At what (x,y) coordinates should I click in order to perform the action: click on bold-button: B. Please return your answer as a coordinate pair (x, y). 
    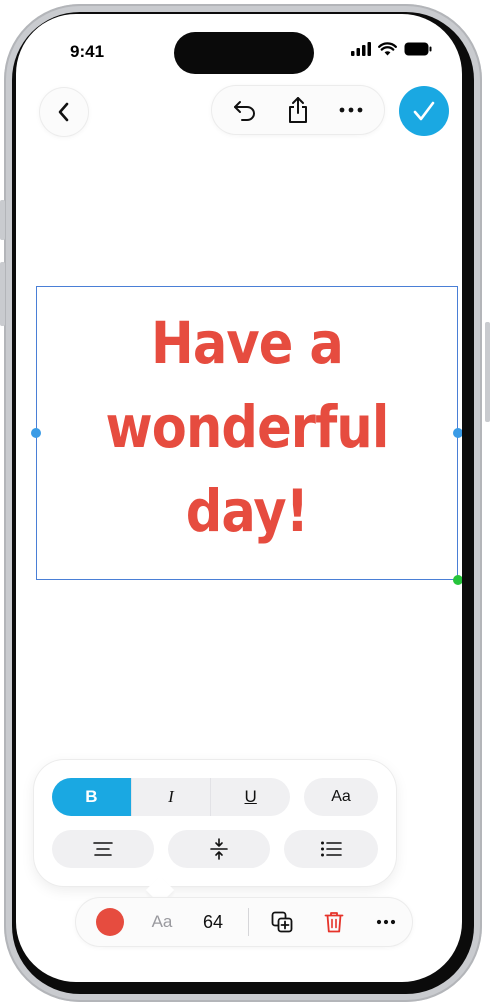
    Looking at the image, I should click on (91, 797).